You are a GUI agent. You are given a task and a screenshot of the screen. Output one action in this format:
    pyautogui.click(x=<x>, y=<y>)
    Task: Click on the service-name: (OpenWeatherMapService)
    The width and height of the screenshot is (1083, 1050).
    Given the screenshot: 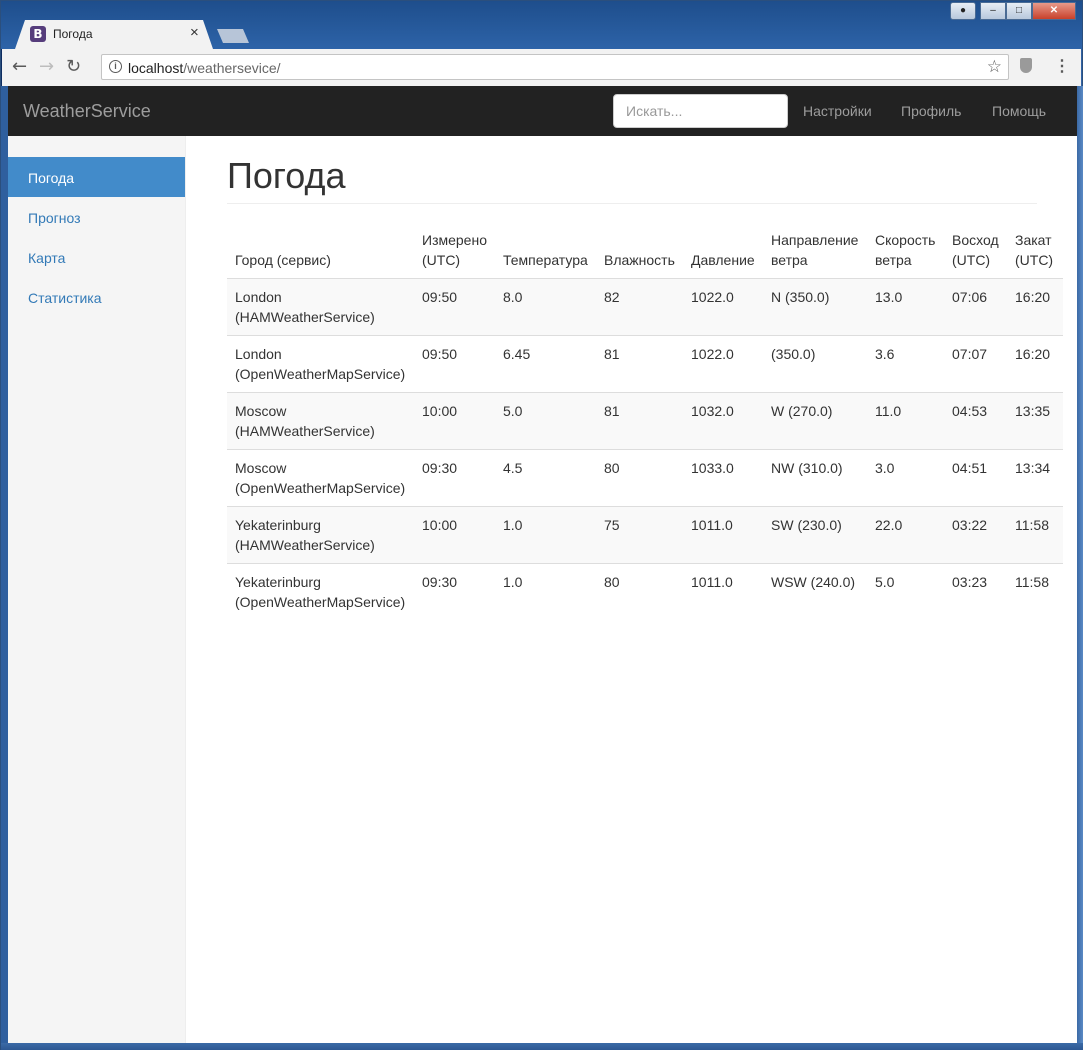 What is the action you would take?
    pyautogui.click(x=320, y=488)
    